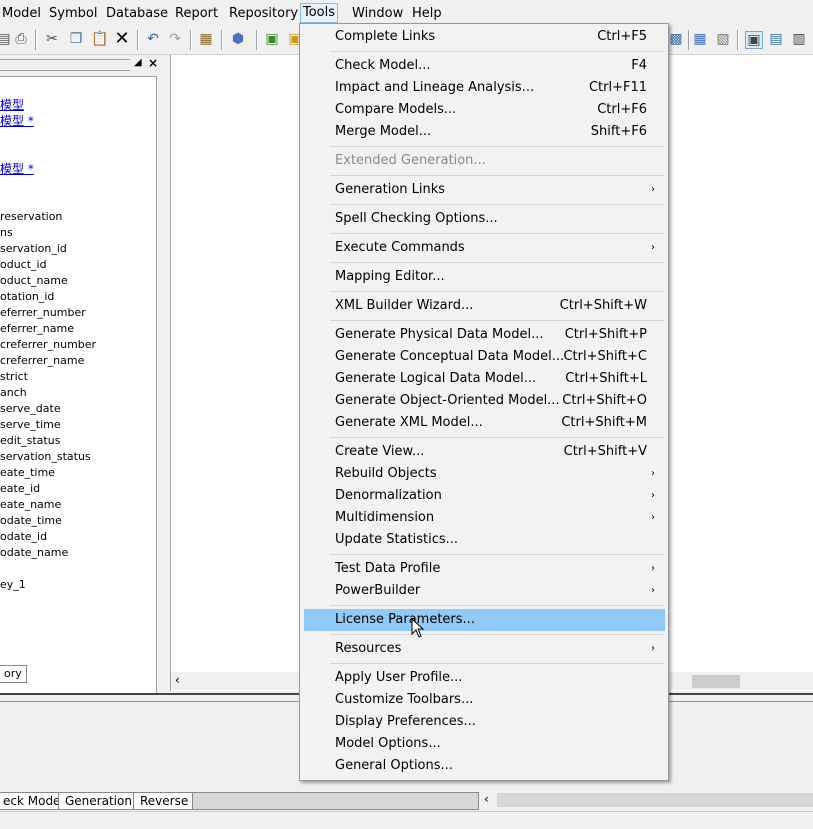 The width and height of the screenshot is (813, 829). What do you see at coordinates (65, 65) in the screenshot?
I see `panel-grip` at bounding box center [65, 65].